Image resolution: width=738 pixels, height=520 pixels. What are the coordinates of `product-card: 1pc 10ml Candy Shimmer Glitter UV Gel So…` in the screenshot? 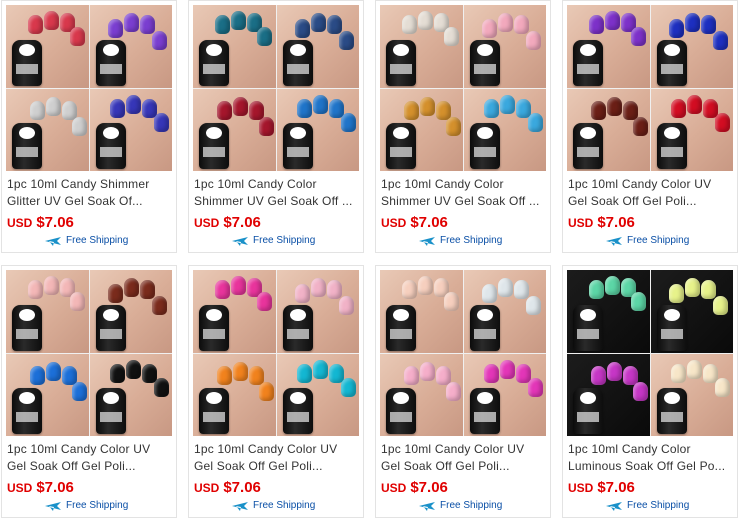 It's located at (89, 126).